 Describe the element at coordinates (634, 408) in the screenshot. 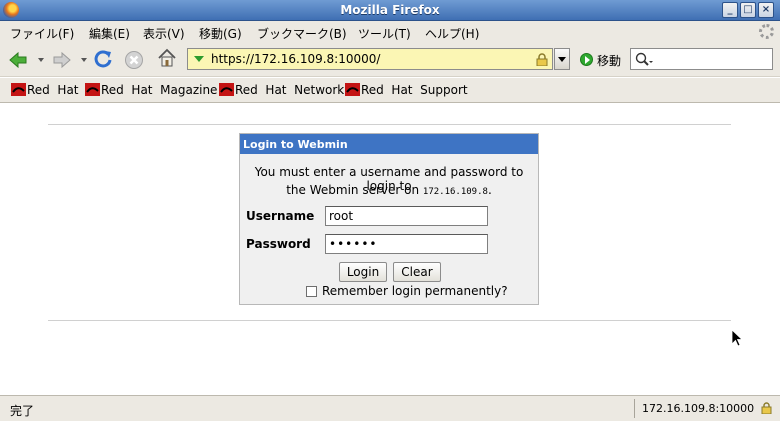

I see `status-divider` at that location.